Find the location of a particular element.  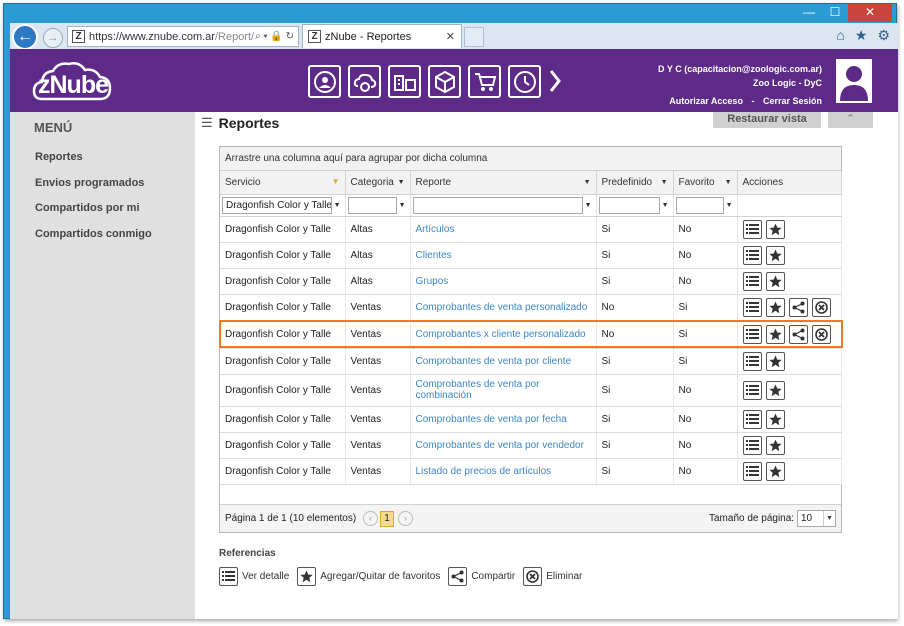

current-page-button: 1 is located at coordinates (387, 519).